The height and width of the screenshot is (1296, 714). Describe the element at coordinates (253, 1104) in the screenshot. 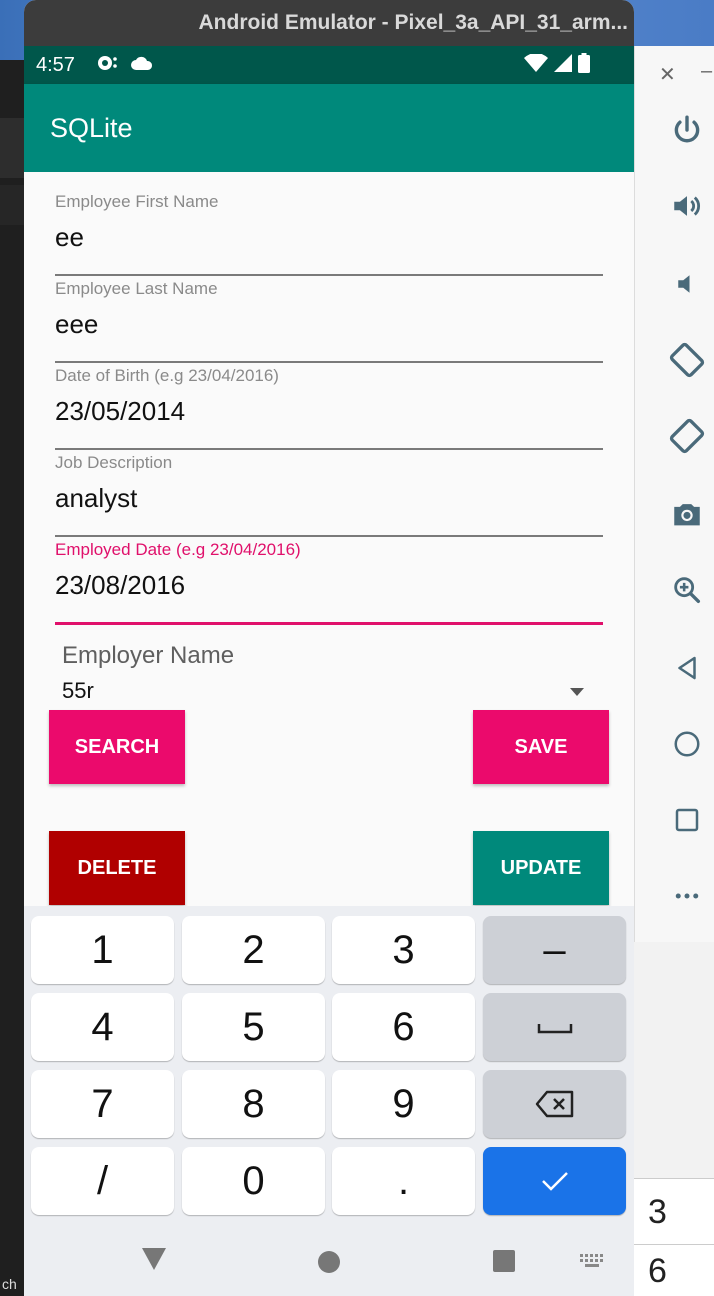

I see `key-8: 8` at that location.